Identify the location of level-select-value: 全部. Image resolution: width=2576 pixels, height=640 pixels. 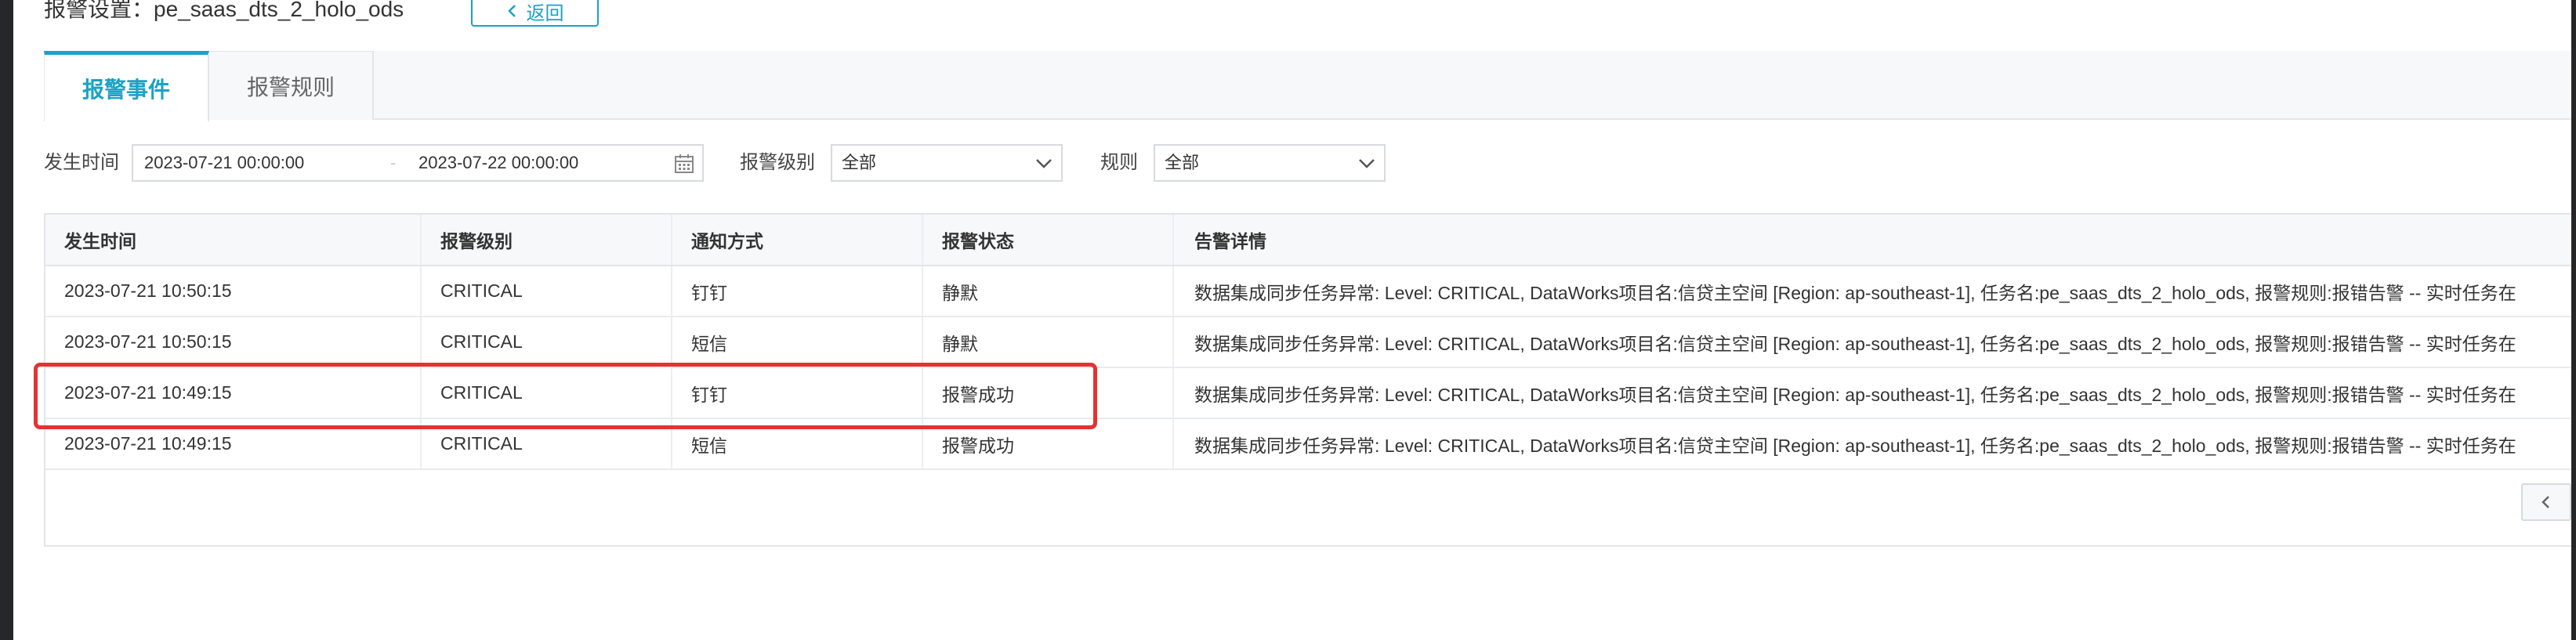
(859, 162).